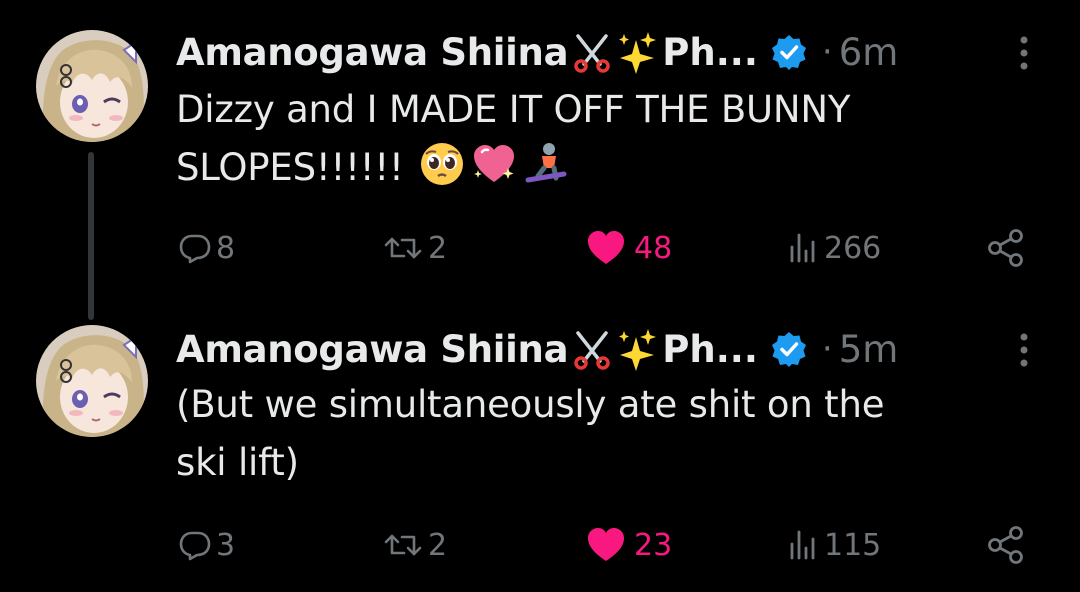 Image resolution: width=1080 pixels, height=592 pixels. Describe the element at coordinates (442, 164) in the screenshot. I see `pleading-face-emoji` at that location.